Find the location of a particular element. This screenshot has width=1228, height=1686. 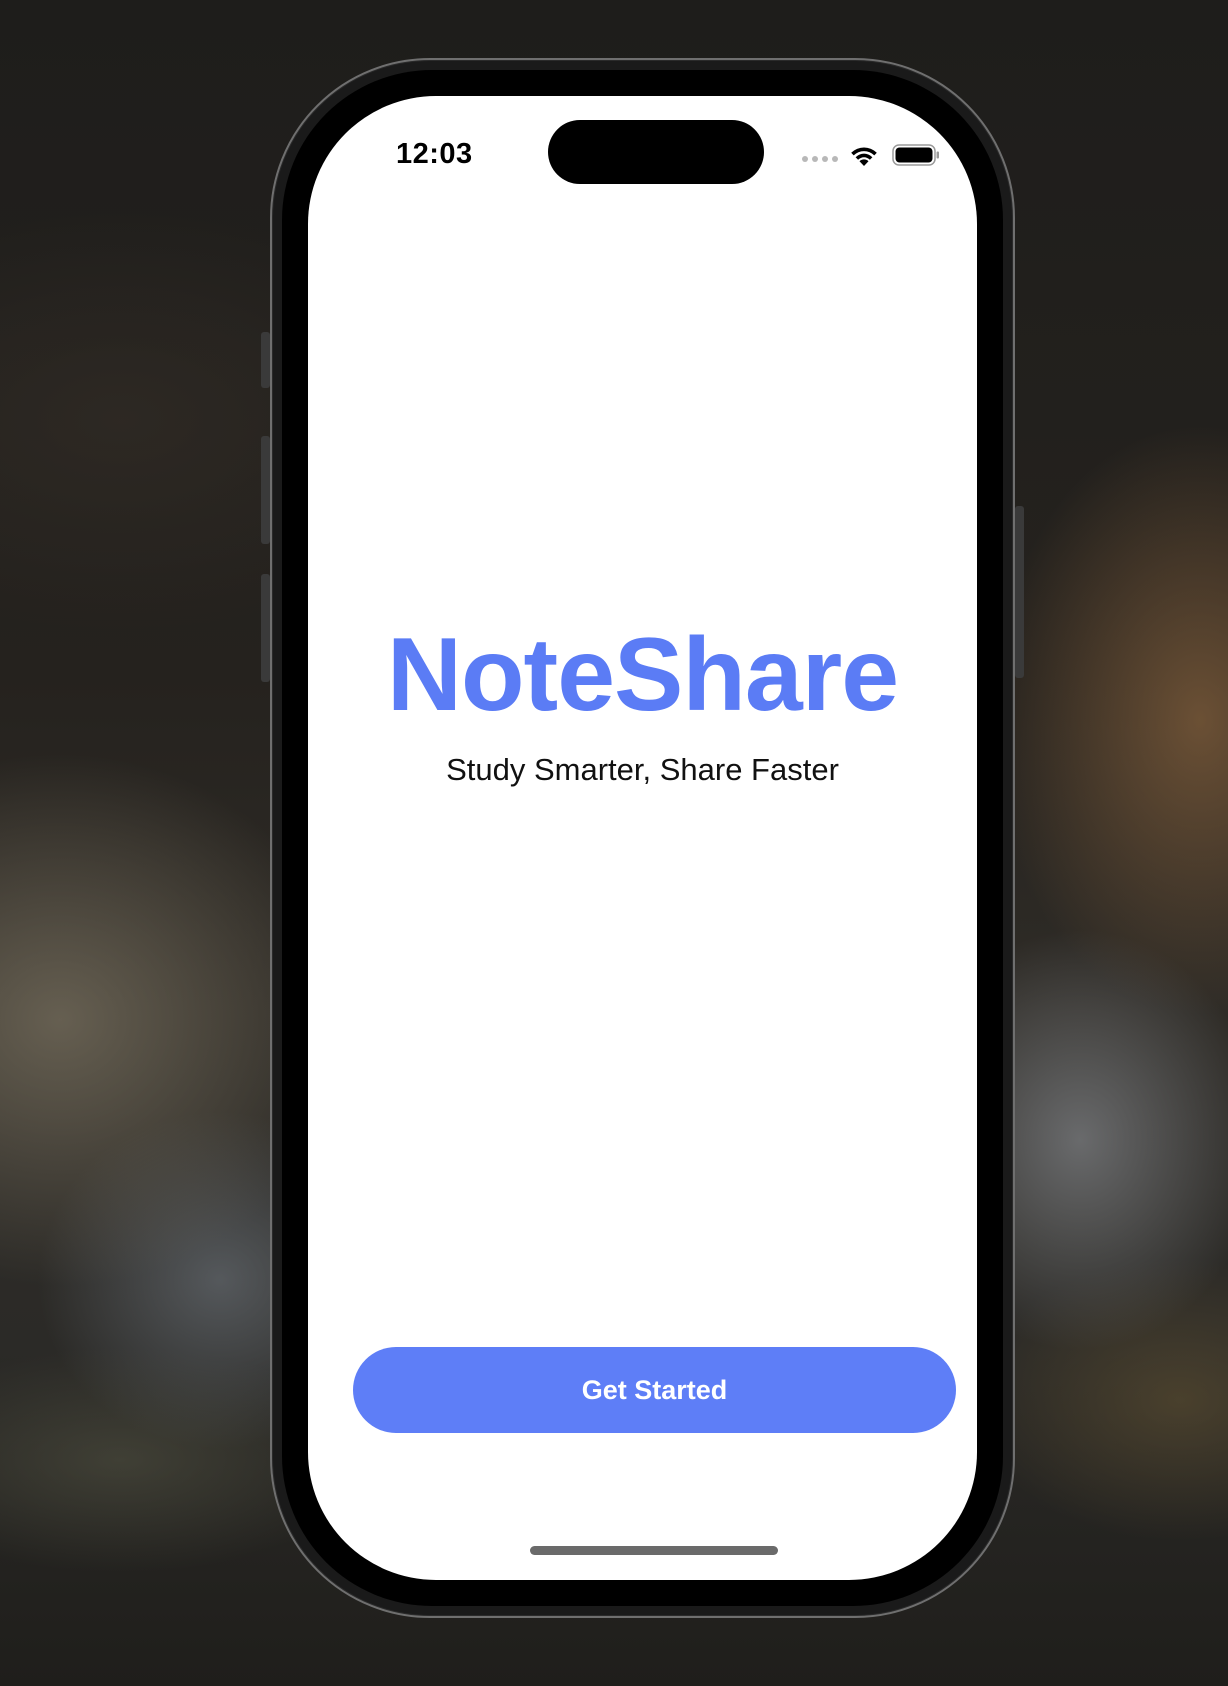

app-tagline: Study Smarter, Share Faster is located at coordinates (642, 769).